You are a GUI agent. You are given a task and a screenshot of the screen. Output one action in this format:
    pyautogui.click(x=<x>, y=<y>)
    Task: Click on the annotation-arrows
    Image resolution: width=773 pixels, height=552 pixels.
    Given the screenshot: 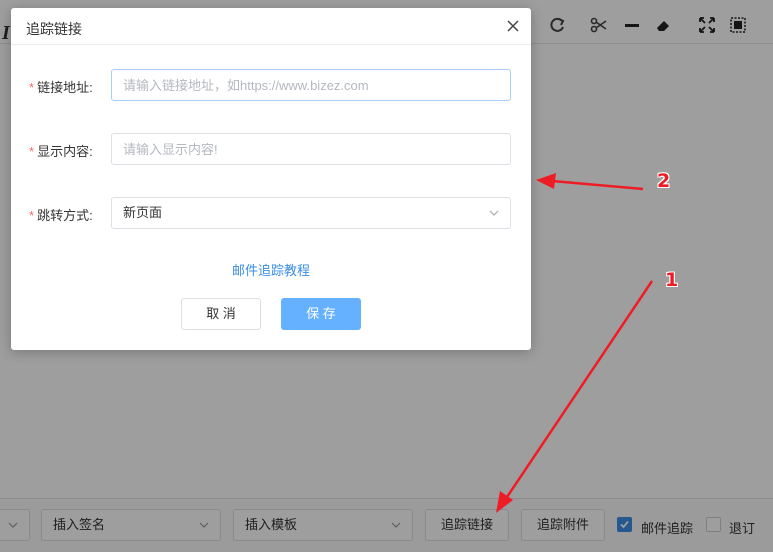 What is the action you would take?
    pyautogui.click(x=575, y=343)
    